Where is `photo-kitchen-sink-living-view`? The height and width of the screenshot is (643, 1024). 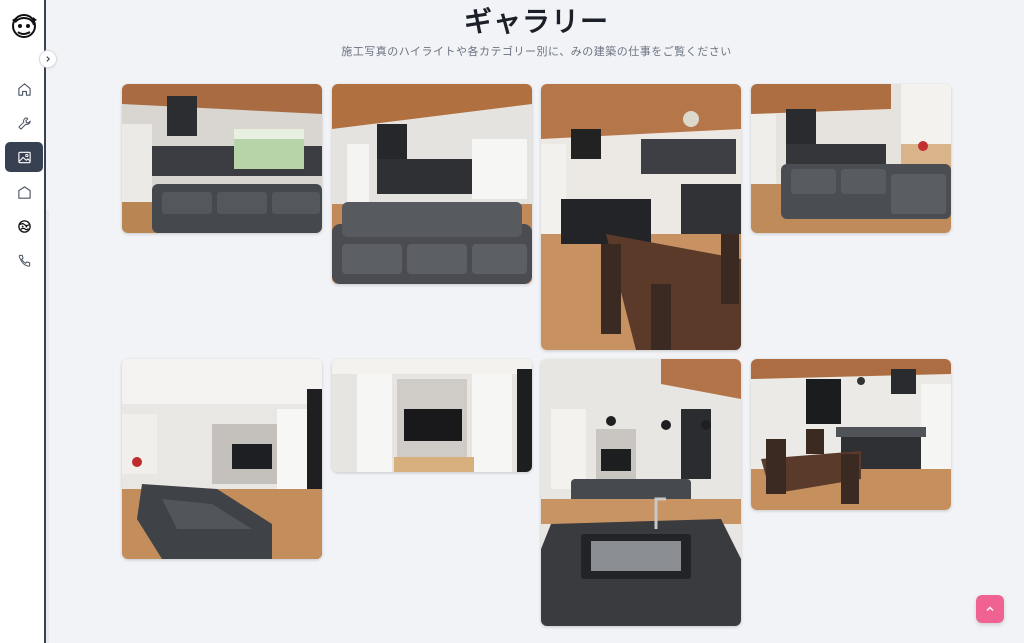
photo-kitchen-sink-living-view is located at coordinates (641, 492).